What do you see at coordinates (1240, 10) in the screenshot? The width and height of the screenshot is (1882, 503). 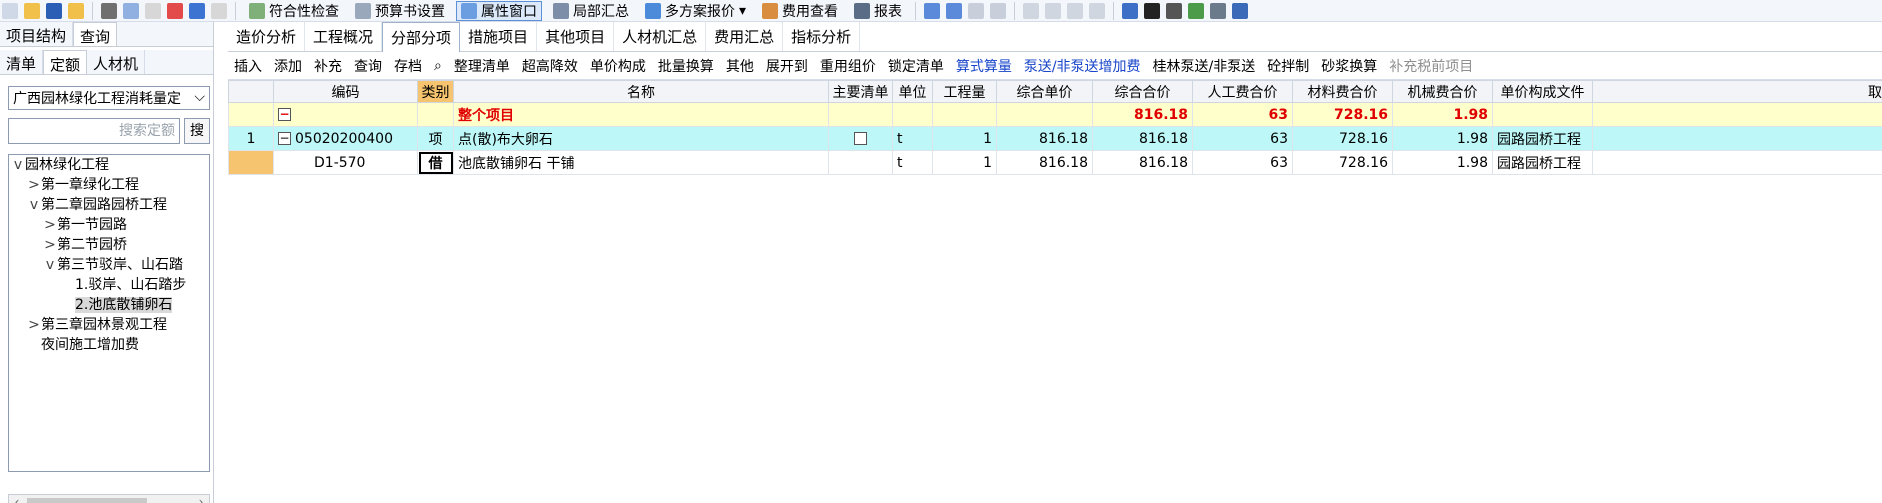 I see `list-icon` at bounding box center [1240, 10].